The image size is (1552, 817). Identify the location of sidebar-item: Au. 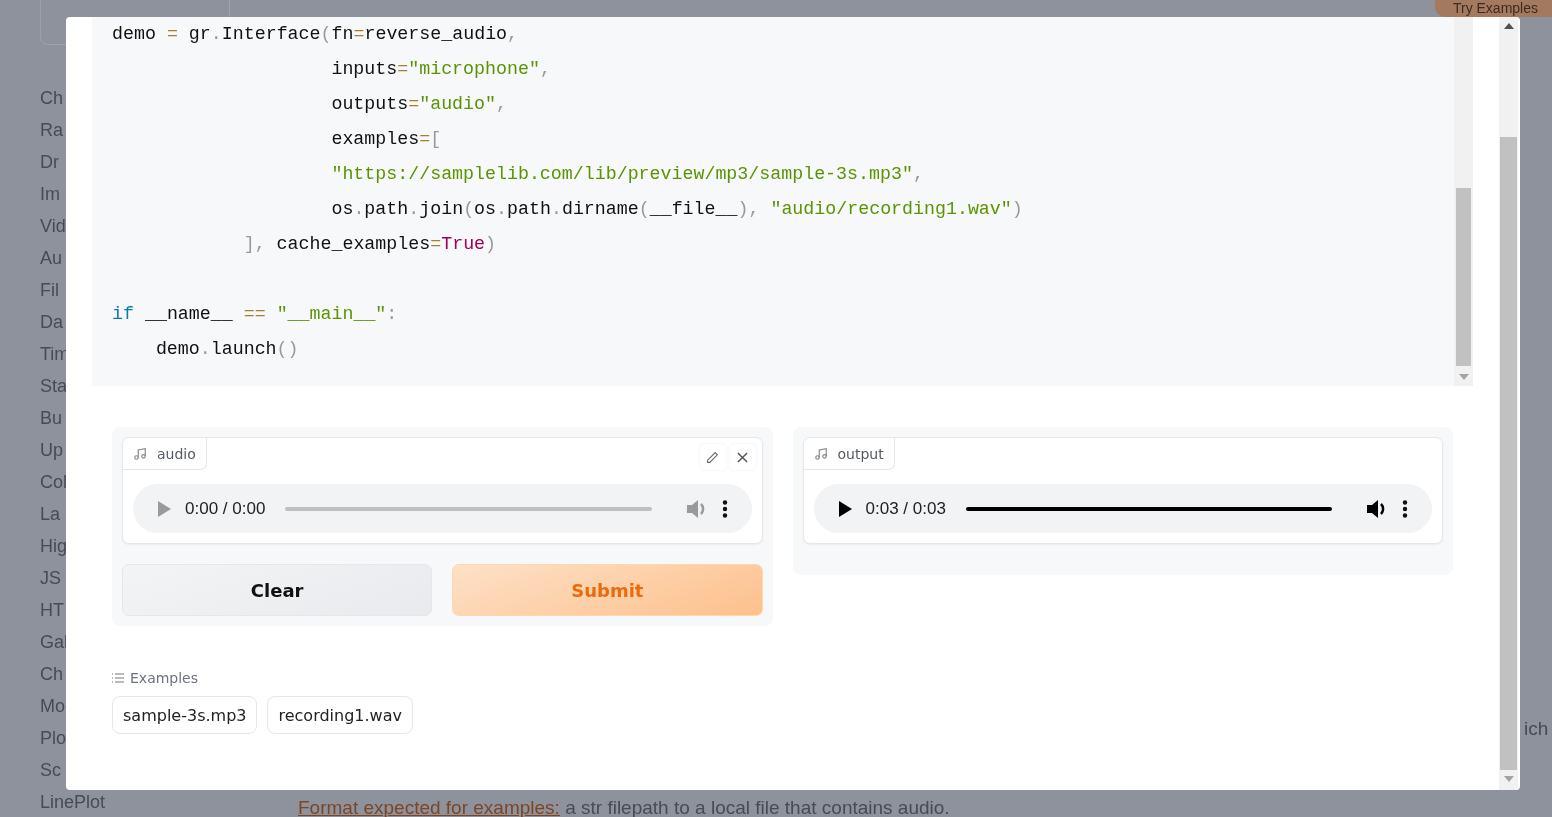
(51, 259).